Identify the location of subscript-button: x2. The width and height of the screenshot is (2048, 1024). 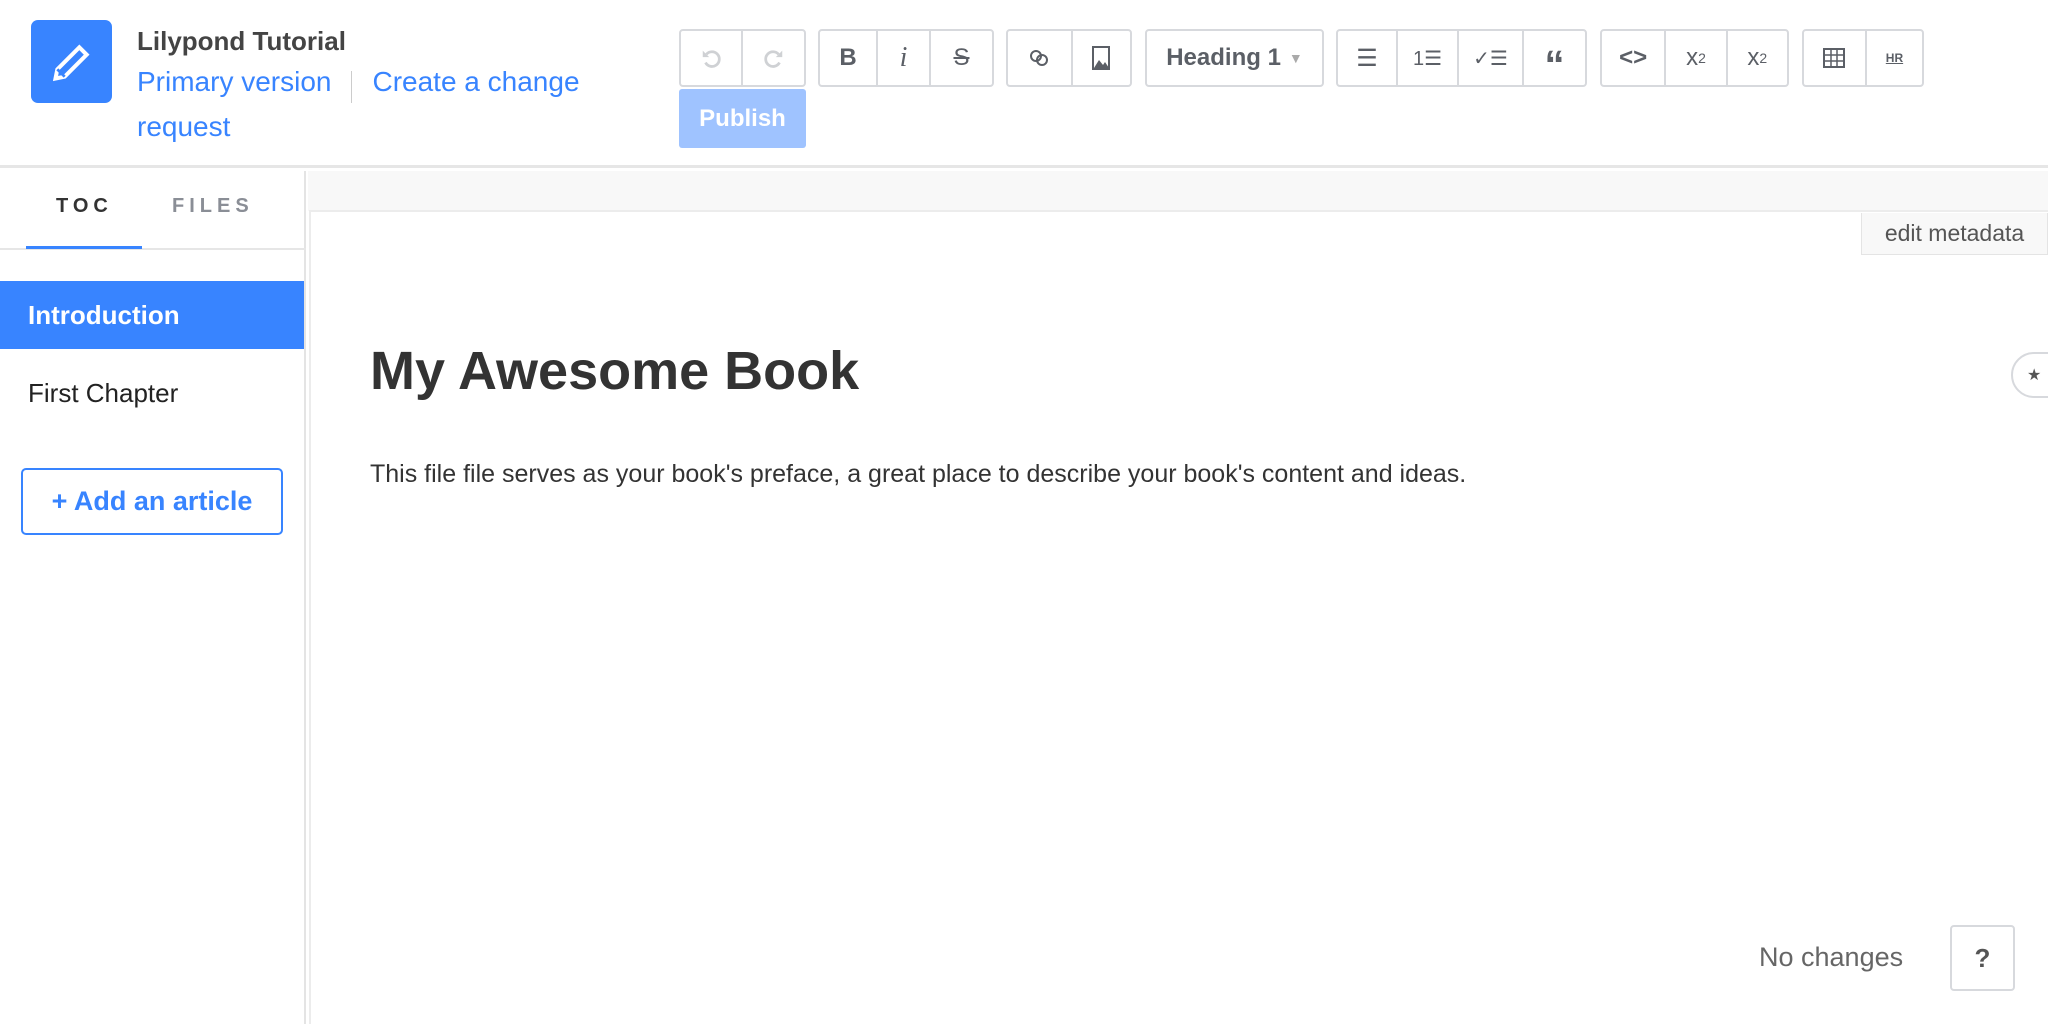
(1697, 58).